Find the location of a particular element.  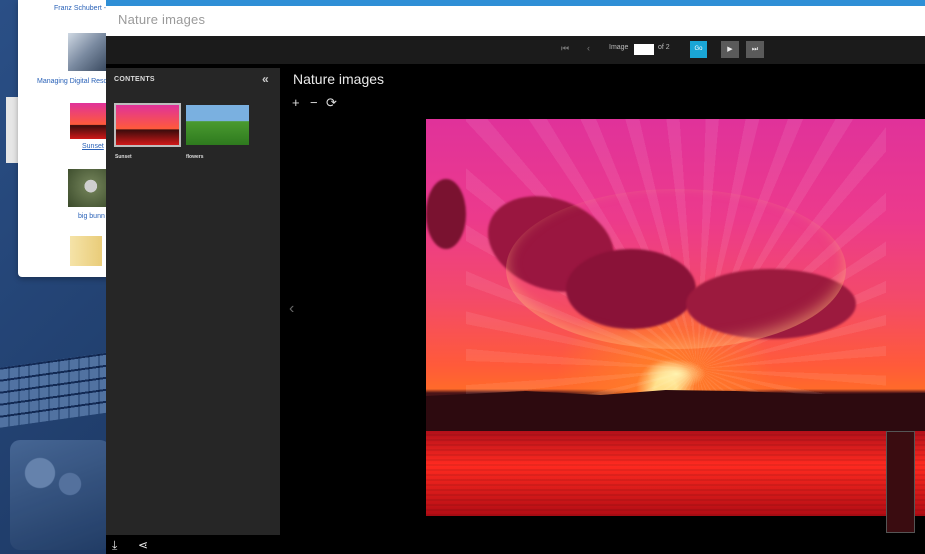

contents-thumbnail-flowers is located at coordinates (217, 125).